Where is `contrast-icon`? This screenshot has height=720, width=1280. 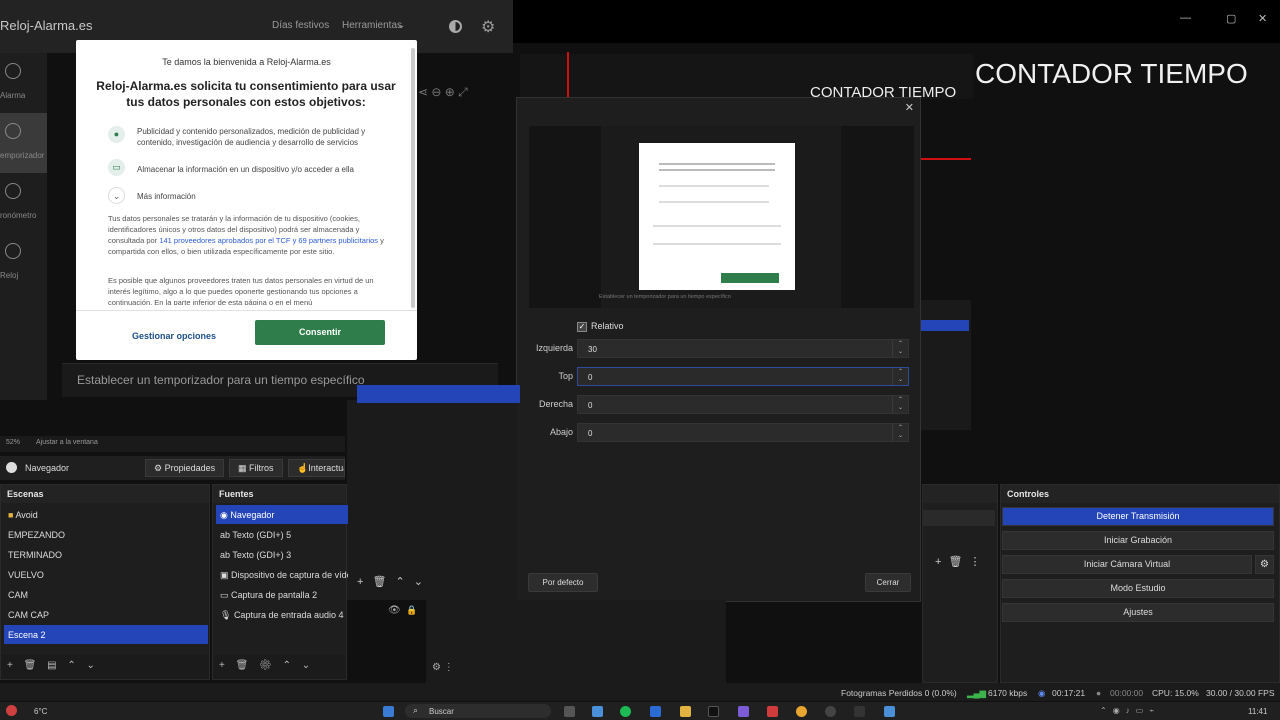
contrast-icon is located at coordinates (455, 26).